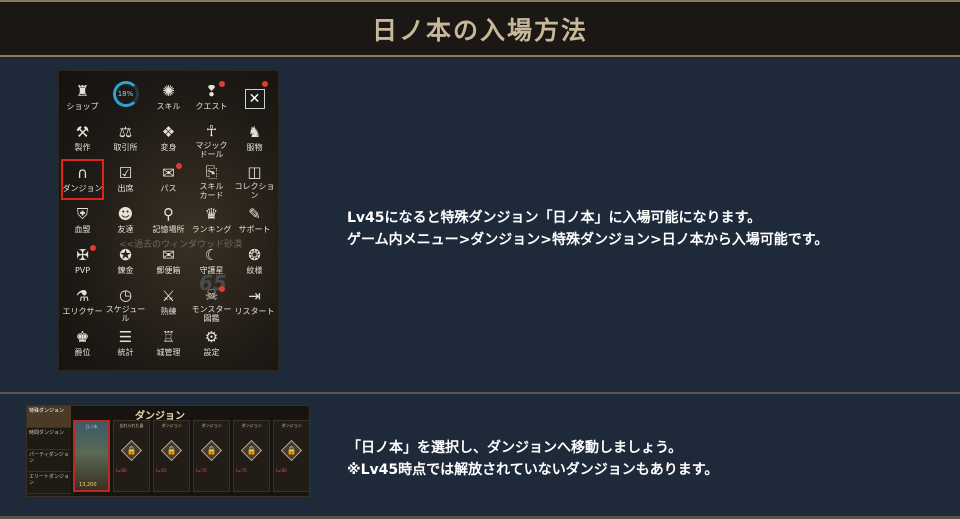  I want to click on dungeon-card: ダンジョン 🔒 Lv.65, so click(171, 456).